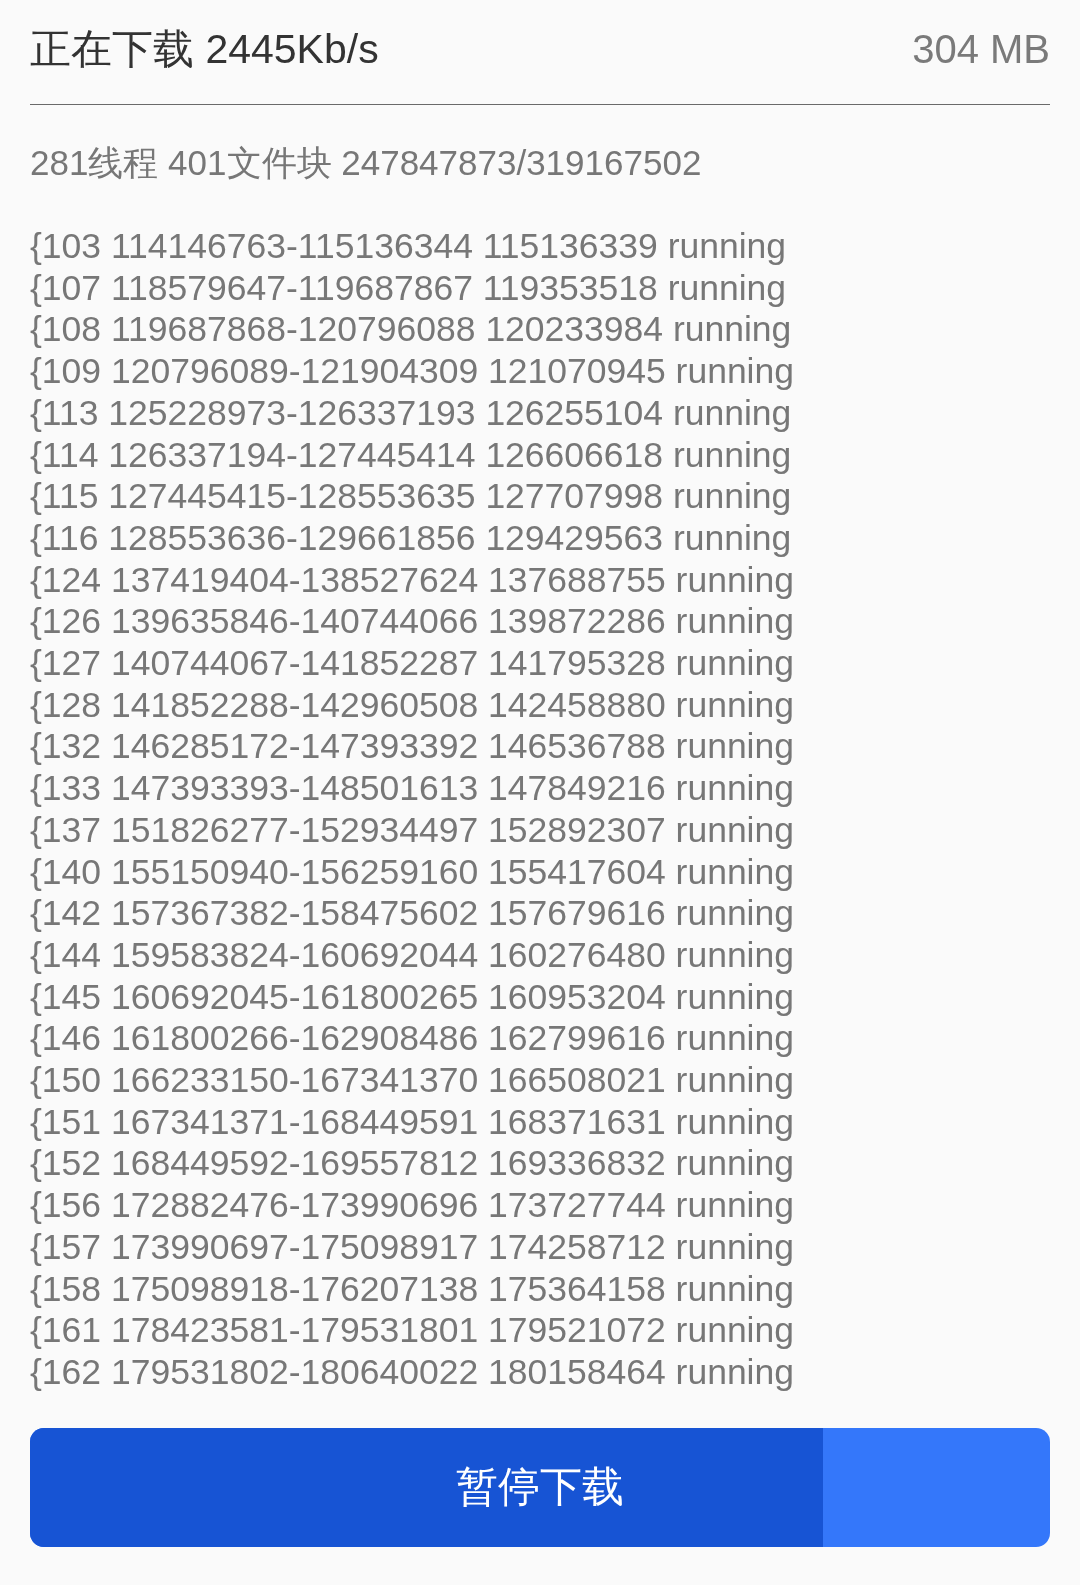 This screenshot has width=1080, height=1585. What do you see at coordinates (412, 789) in the screenshot?
I see `thread-log-line: {133 147393393-148501613 147849216 running` at bounding box center [412, 789].